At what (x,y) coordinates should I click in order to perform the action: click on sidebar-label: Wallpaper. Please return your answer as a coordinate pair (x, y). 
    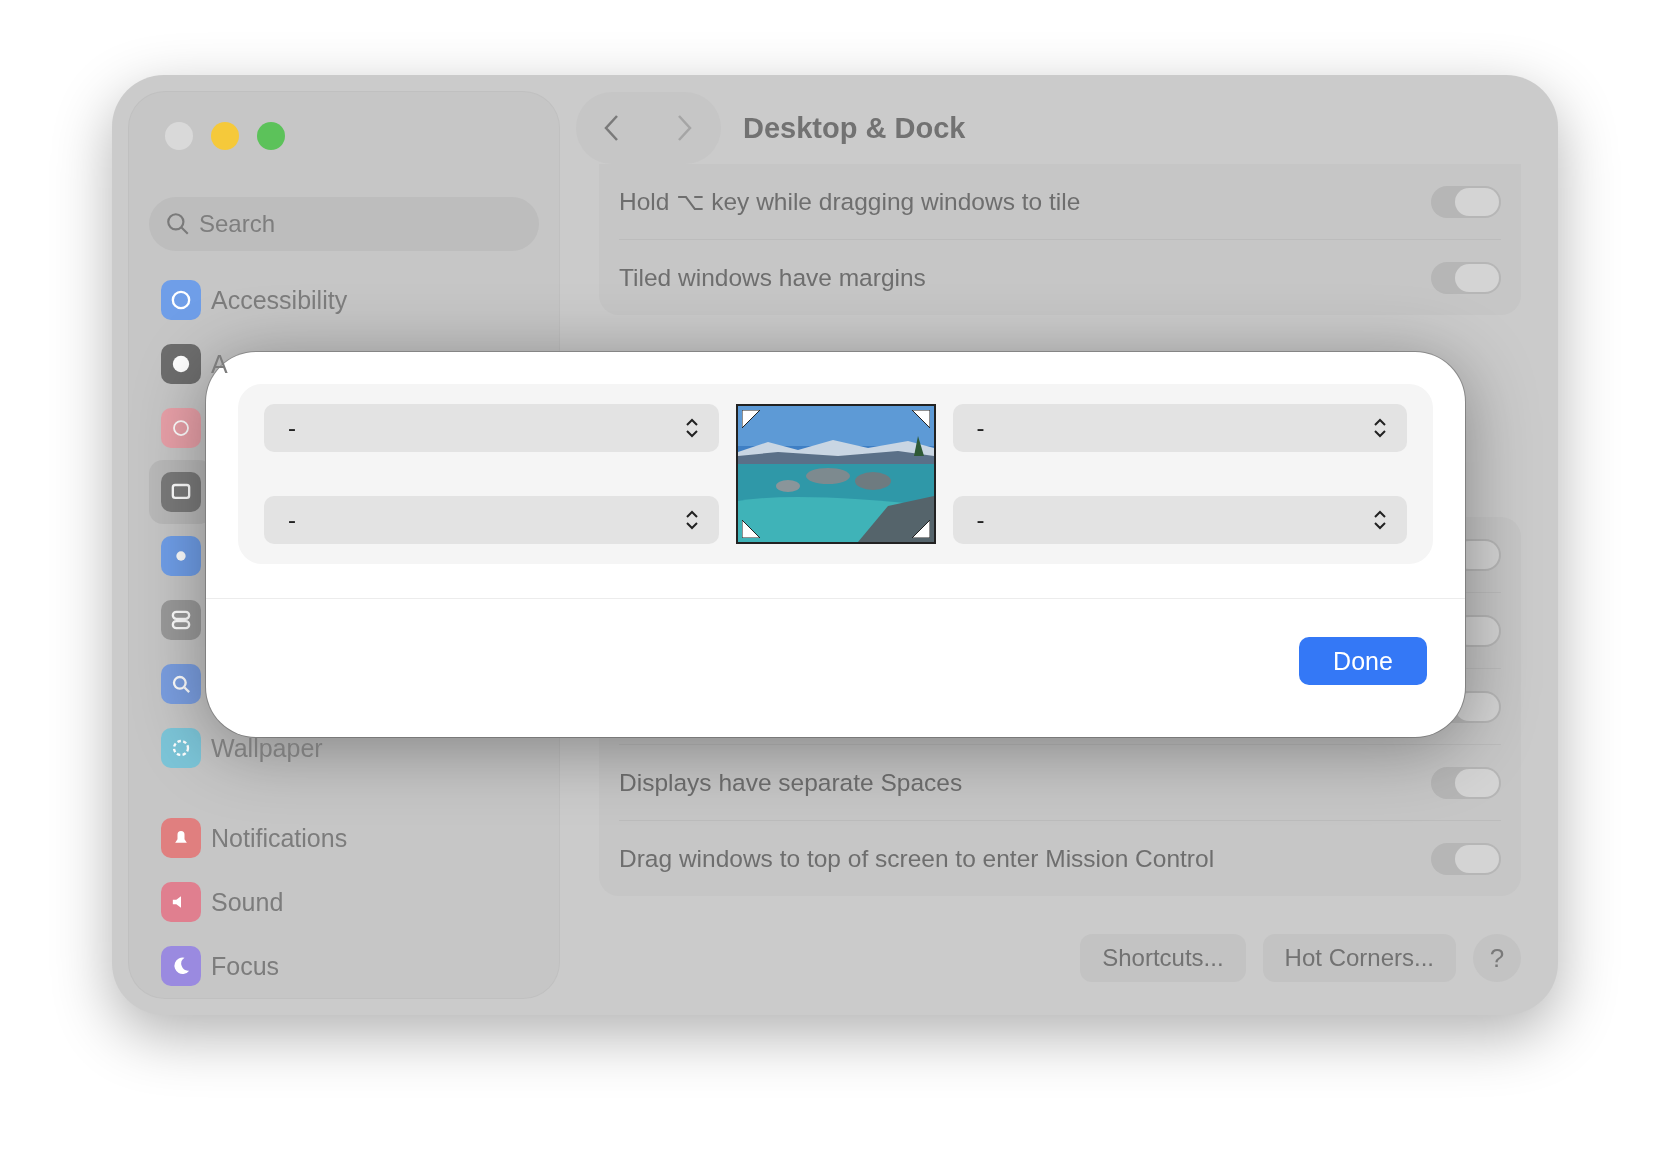
    Looking at the image, I should click on (267, 748).